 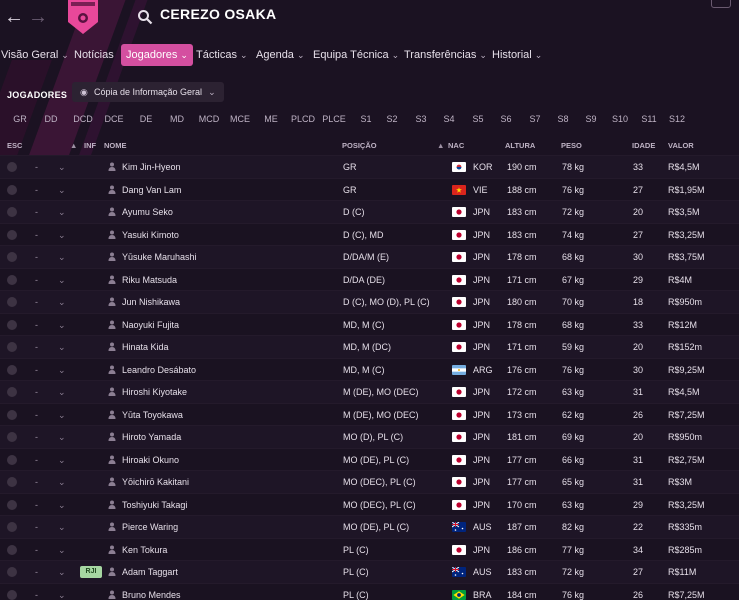 What do you see at coordinates (677, 119) in the screenshot?
I see `filter-s12: S12` at bounding box center [677, 119].